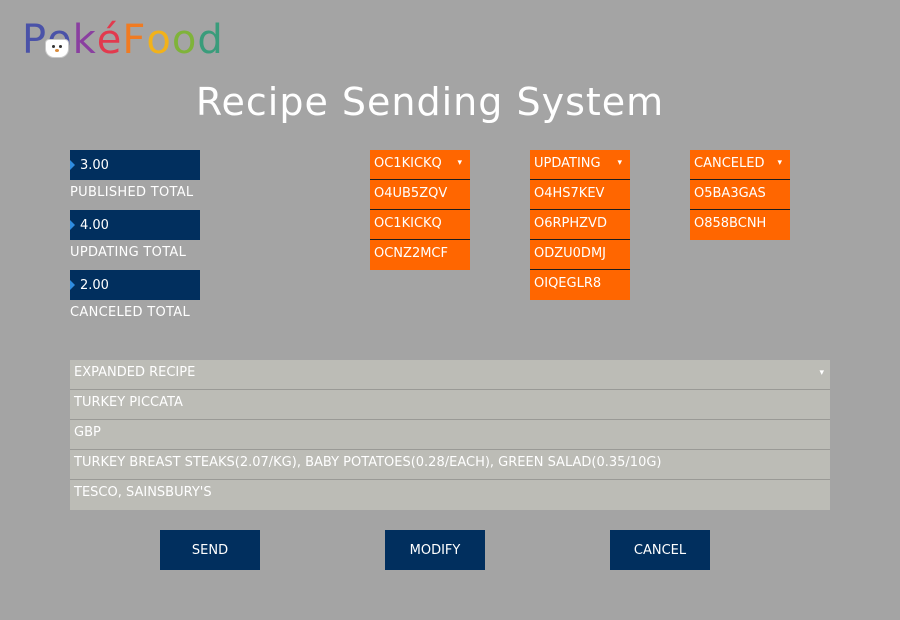  I want to click on published-total-field: 3.00, so click(135, 165).